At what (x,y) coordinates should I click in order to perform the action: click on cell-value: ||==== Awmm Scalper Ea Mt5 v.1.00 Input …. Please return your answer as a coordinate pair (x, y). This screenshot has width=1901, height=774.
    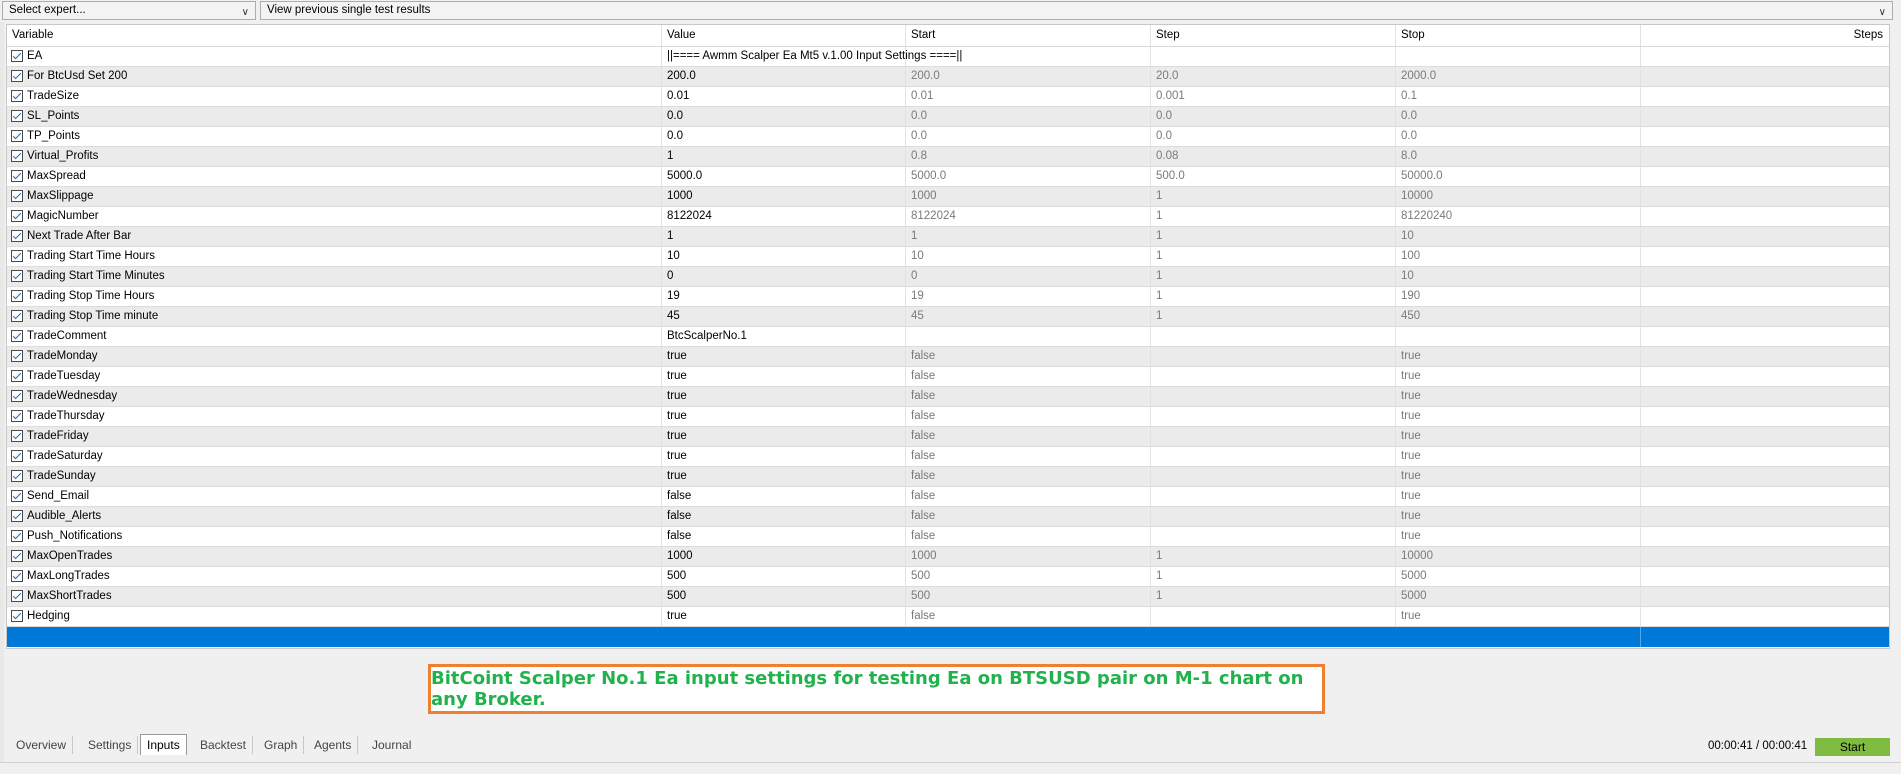
    Looking at the image, I should click on (814, 56).